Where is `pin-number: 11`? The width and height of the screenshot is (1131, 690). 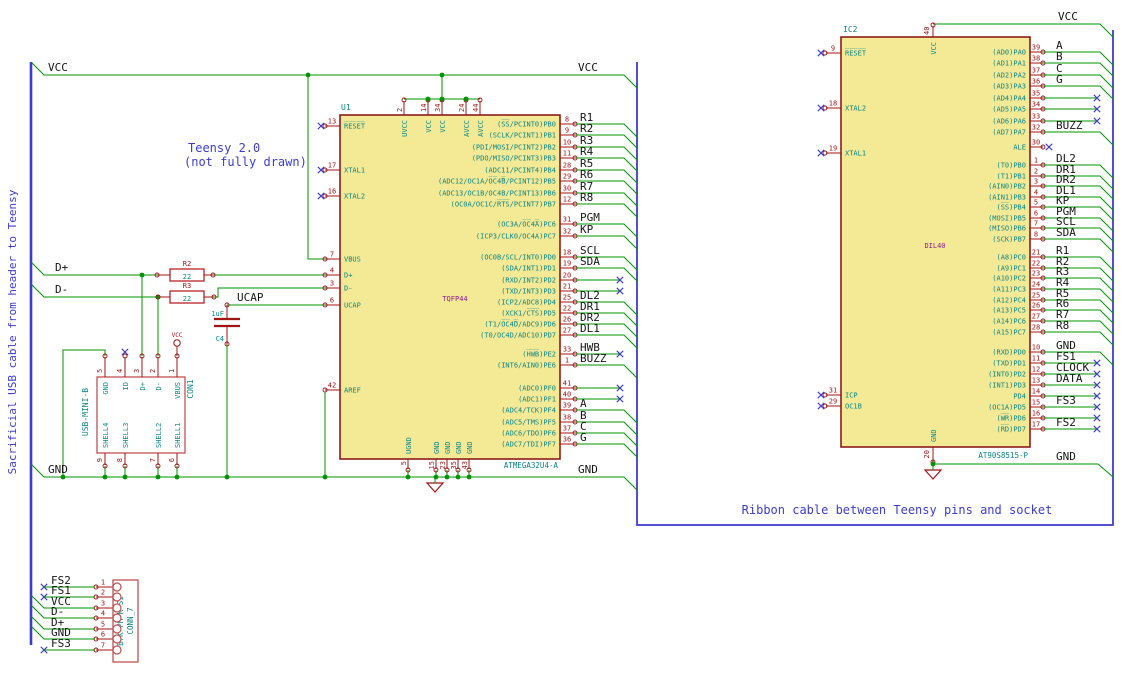
pin-number: 11 is located at coordinates (567, 154).